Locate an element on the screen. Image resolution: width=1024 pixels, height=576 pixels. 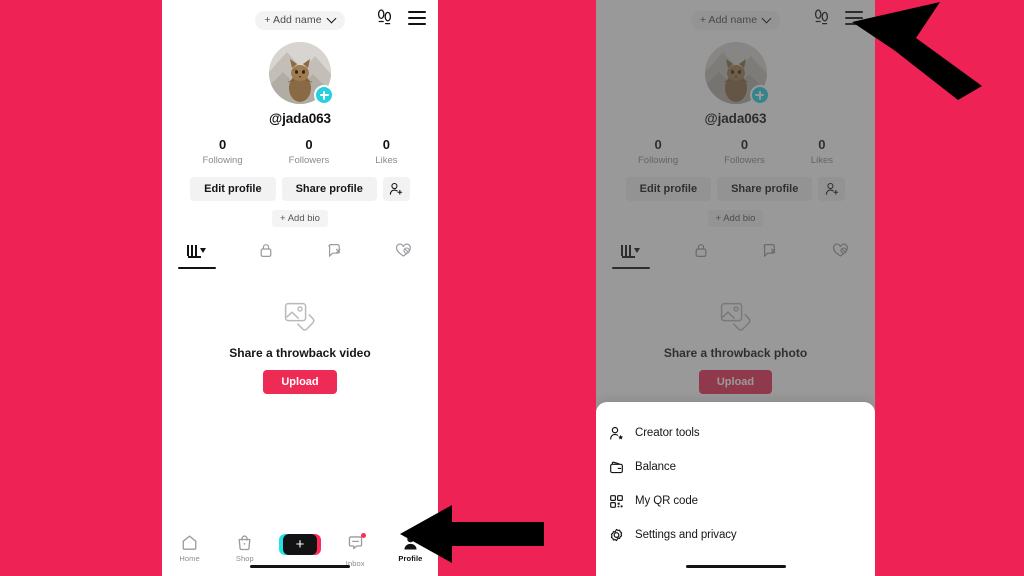
nav-label: Shop is located at coordinates (244, 558).